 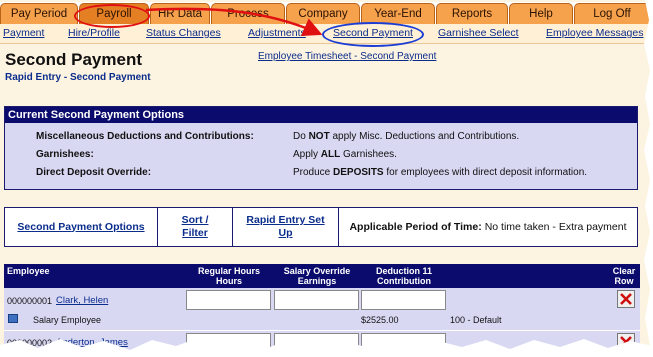 I want to click on option-label: Direct Deposit Override:, so click(x=94, y=172).